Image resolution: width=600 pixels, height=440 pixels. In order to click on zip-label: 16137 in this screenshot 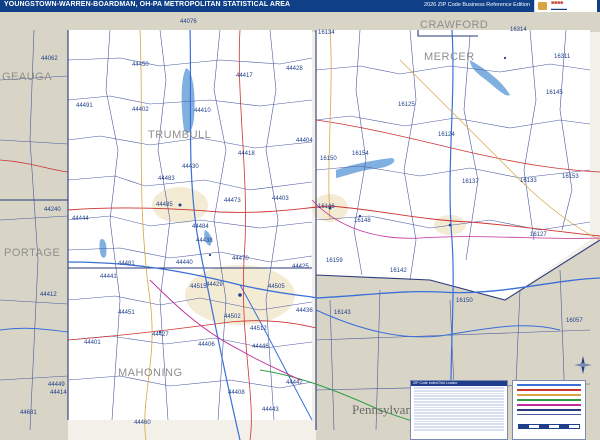, I will do `click(470, 182)`.